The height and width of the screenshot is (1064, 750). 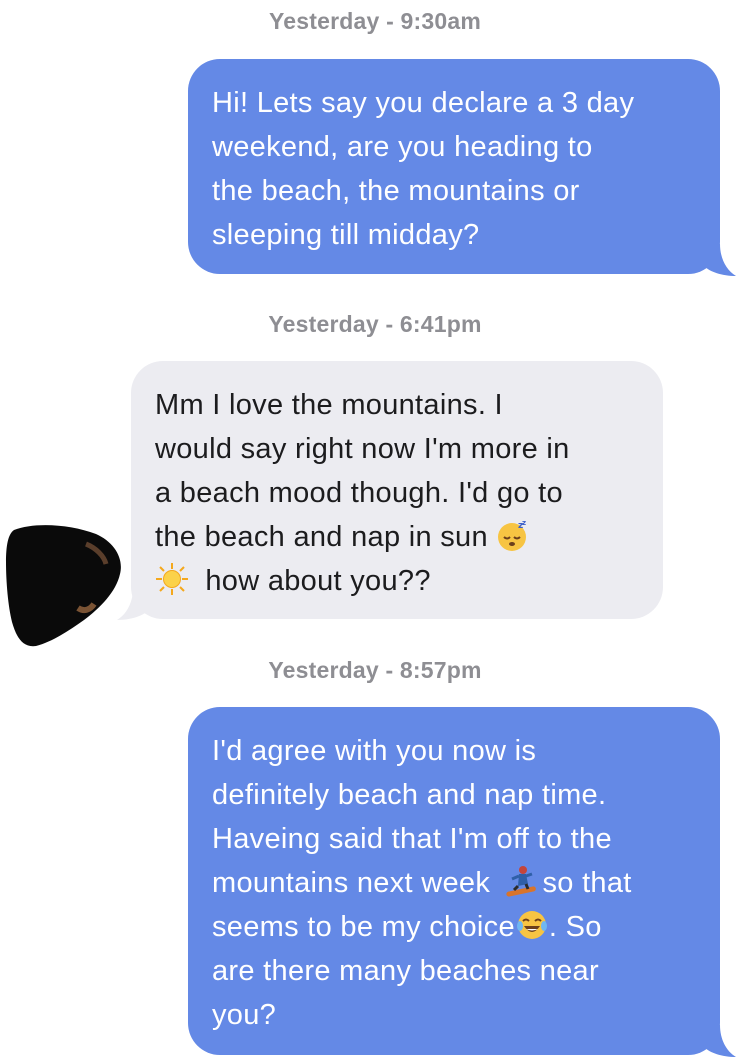 I want to click on message-text-line: Mm I love the mountains. I, so click(x=329, y=405).